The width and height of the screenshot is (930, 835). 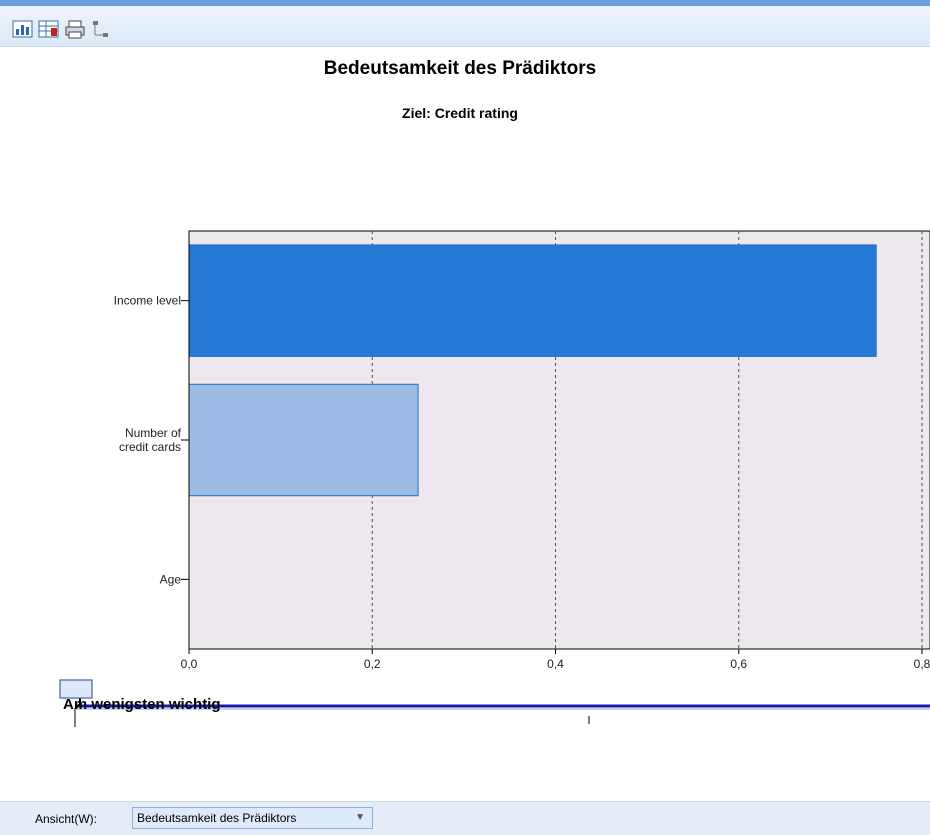 I want to click on bar-income-level, so click(x=532, y=300).